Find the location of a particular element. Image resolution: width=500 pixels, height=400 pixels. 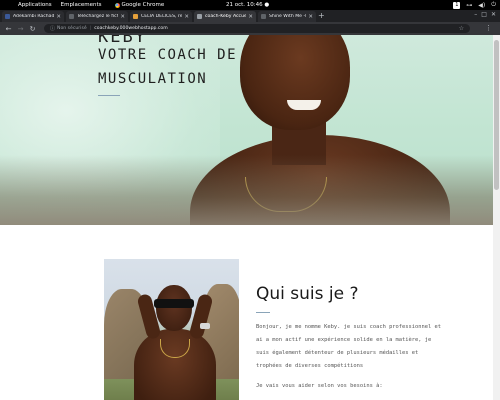

hero-name-partial: KEBY is located at coordinates (122, 41).